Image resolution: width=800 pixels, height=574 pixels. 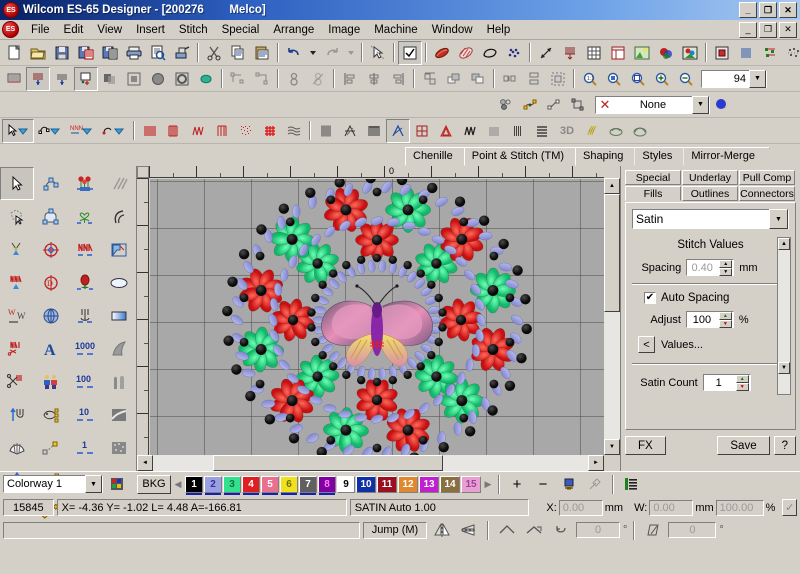 I want to click on unlock-stitch-icon, so click(x=318, y=79).